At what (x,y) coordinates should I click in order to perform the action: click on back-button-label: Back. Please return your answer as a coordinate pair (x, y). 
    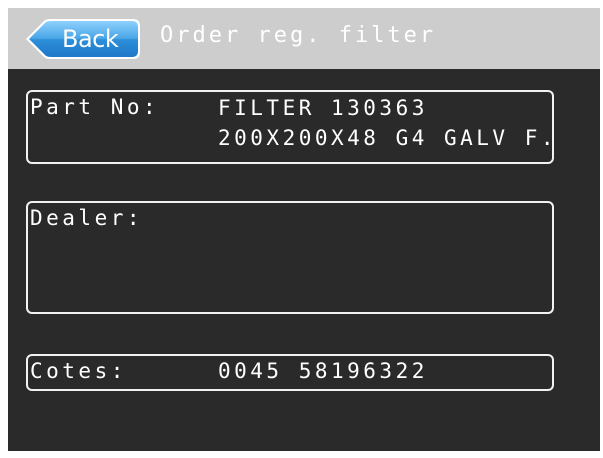
    Looking at the image, I should click on (90, 39).